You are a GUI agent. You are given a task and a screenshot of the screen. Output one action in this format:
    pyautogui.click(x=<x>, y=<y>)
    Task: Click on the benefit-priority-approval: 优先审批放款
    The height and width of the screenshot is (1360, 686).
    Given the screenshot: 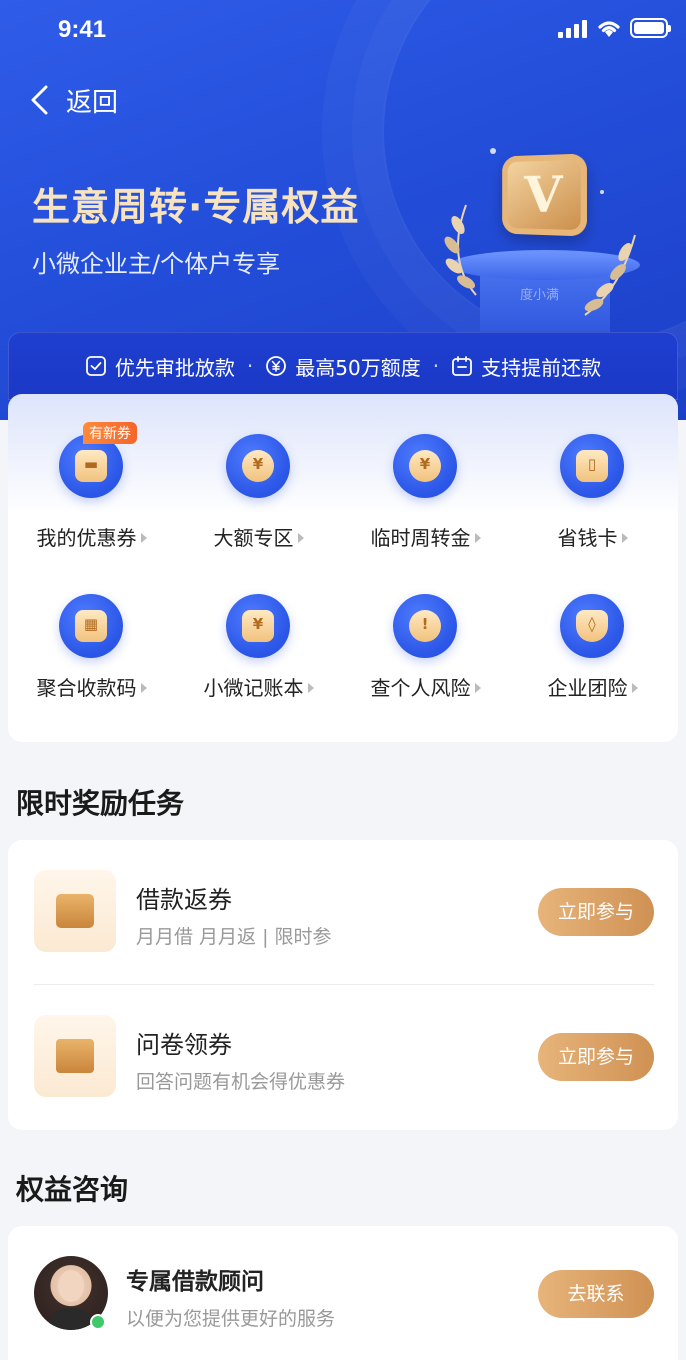 What is the action you would take?
    pyautogui.click(x=160, y=366)
    